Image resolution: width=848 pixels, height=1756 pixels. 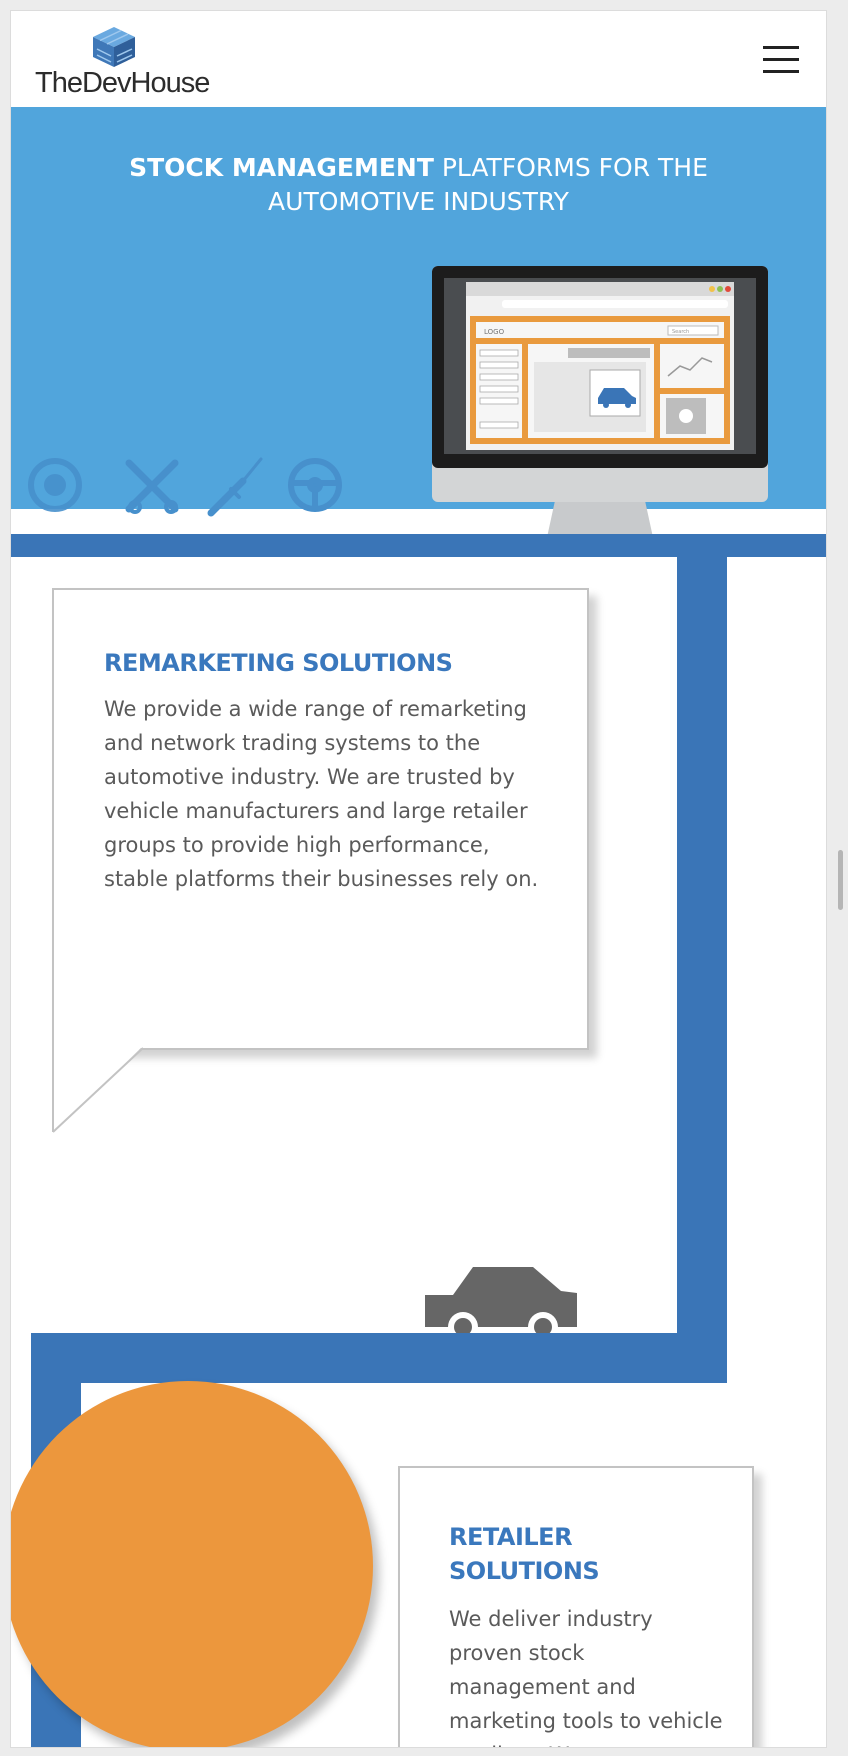 What do you see at coordinates (418, 545) in the screenshot?
I see `hero-bottom-band` at bounding box center [418, 545].